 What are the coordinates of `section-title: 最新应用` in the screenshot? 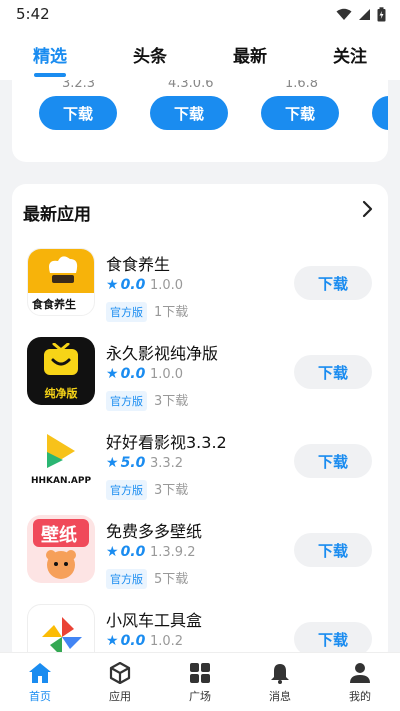 It's located at (57, 215).